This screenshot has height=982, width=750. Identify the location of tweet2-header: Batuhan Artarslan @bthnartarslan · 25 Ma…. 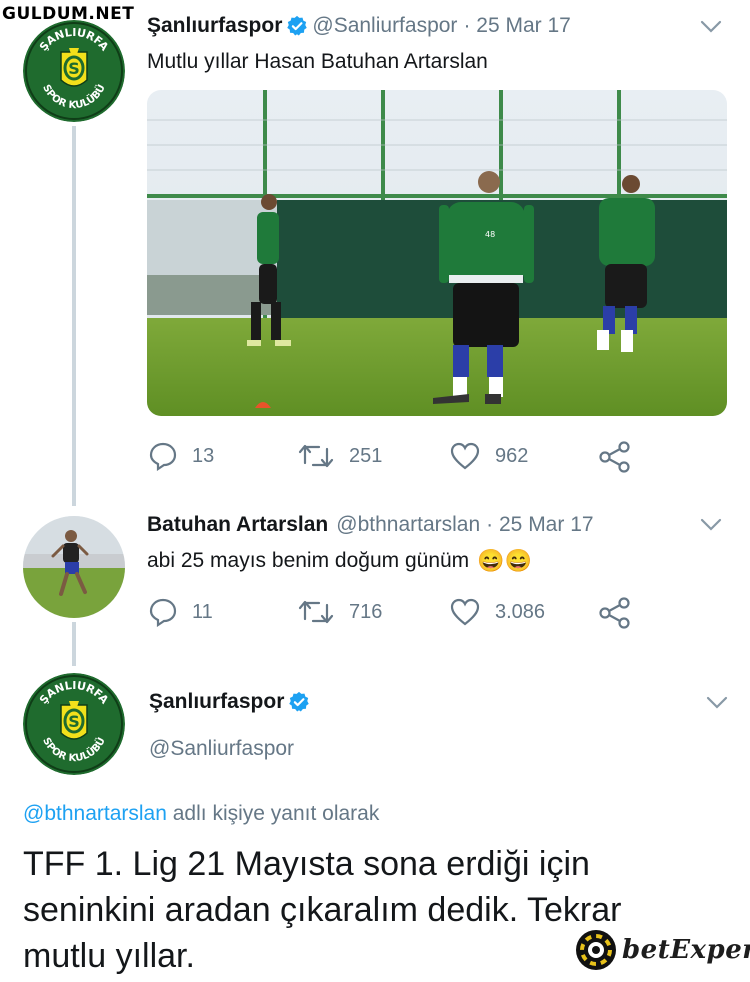
(370, 525).